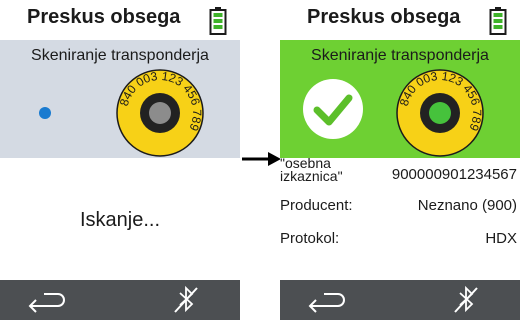 The image size is (520, 320). Describe the element at coordinates (310, 238) in the screenshot. I see `protocol-label: Protokol:` at that location.